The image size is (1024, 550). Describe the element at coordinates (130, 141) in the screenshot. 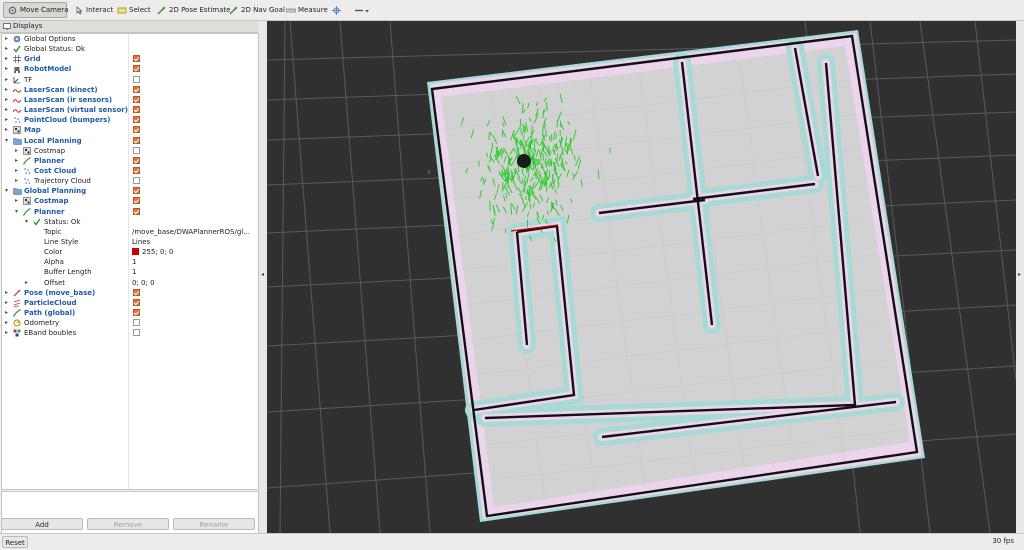

I see `display-row-local-planning: ▾Local Planning` at that location.